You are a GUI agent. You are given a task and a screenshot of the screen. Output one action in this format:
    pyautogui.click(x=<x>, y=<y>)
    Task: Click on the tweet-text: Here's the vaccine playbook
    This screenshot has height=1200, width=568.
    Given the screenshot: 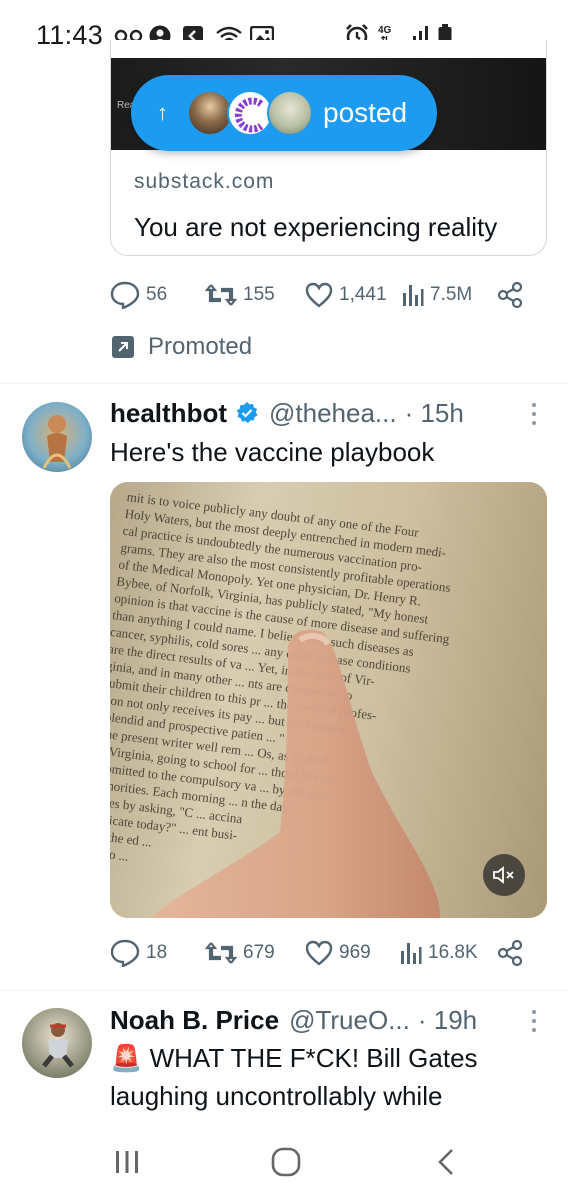 What is the action you would take?
    pyautogui.click(x=272, y=452)
    